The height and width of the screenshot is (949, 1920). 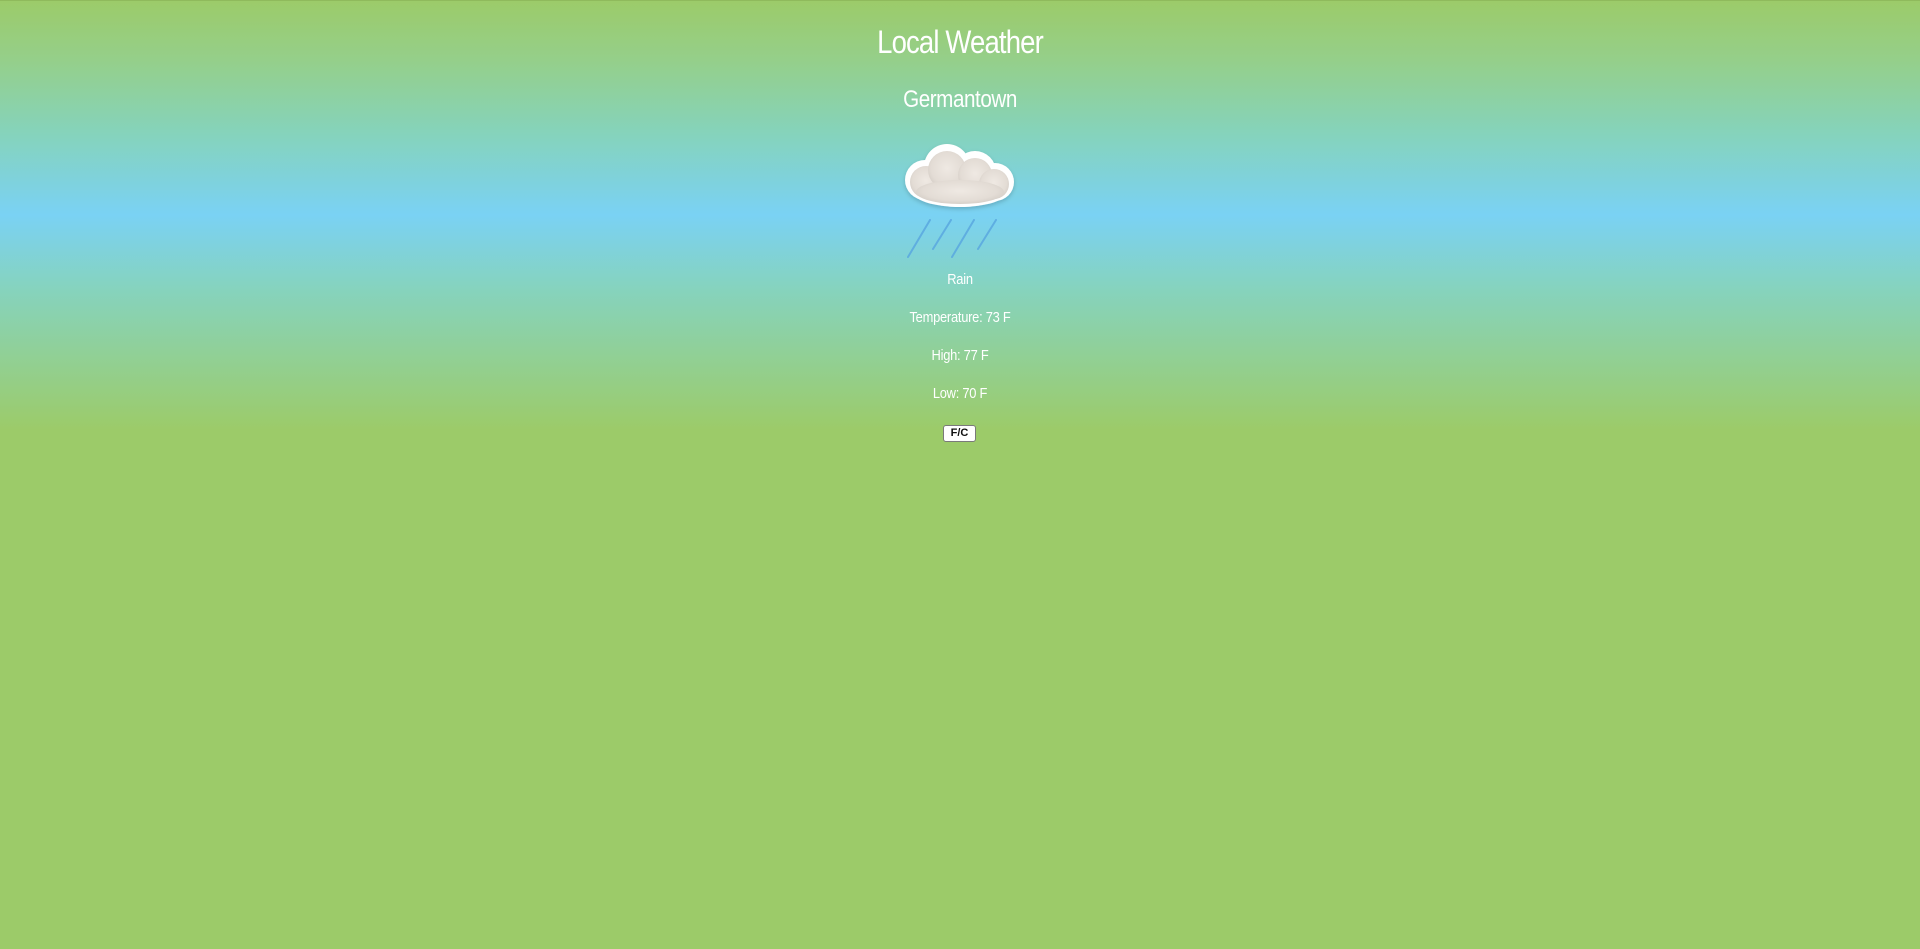 What do you see at coordinates (960, 279) in the screenshot?
I see `weather-description: Rain` at bounding box center [960, 279].